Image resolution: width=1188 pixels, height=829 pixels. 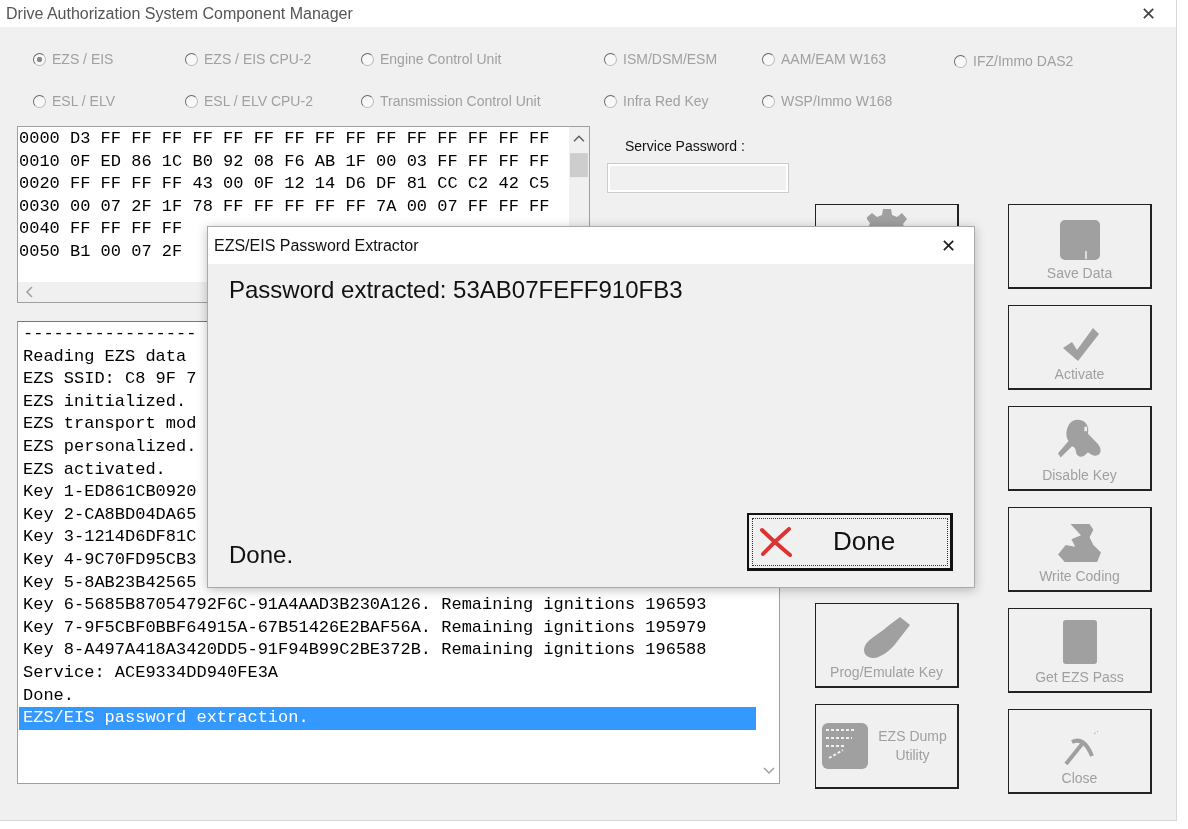 I want to click on radio-label: ISM/DSM/ESM, so click(x=670, y=59).